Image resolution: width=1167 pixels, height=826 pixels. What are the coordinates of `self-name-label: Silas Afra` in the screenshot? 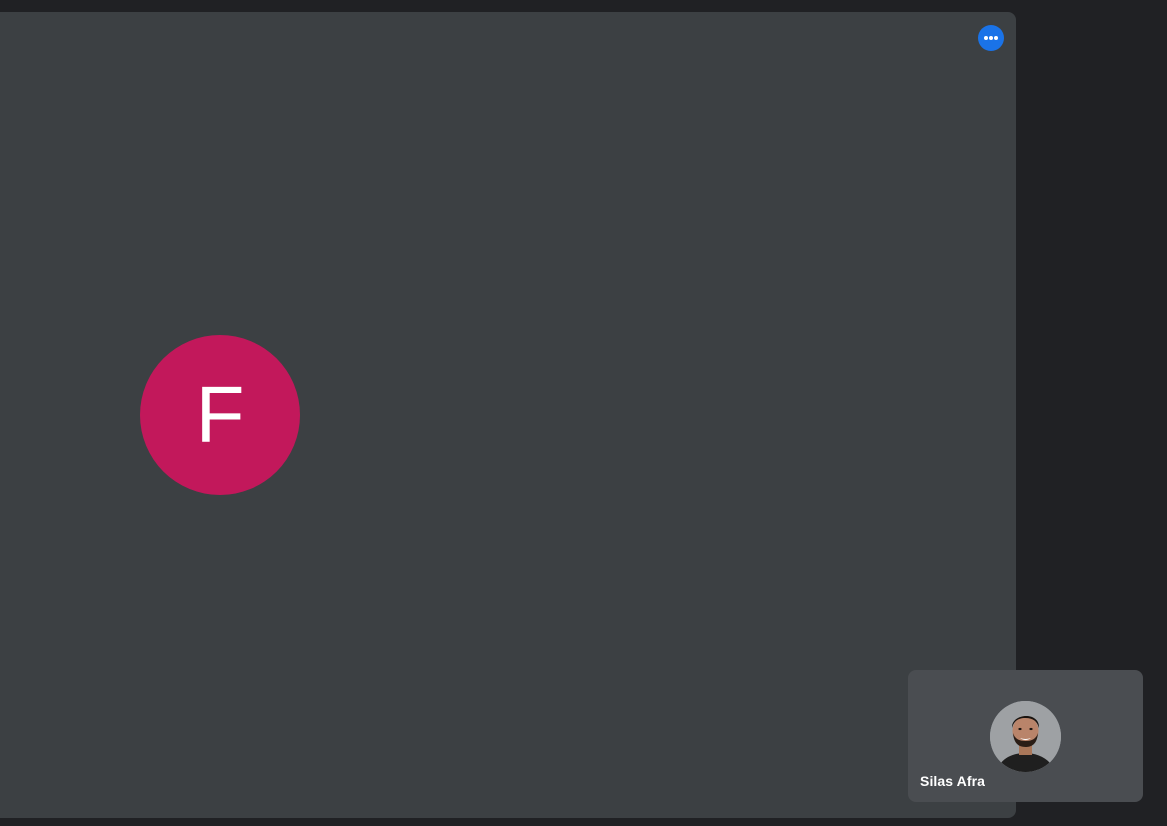 It's located at (953, 781).